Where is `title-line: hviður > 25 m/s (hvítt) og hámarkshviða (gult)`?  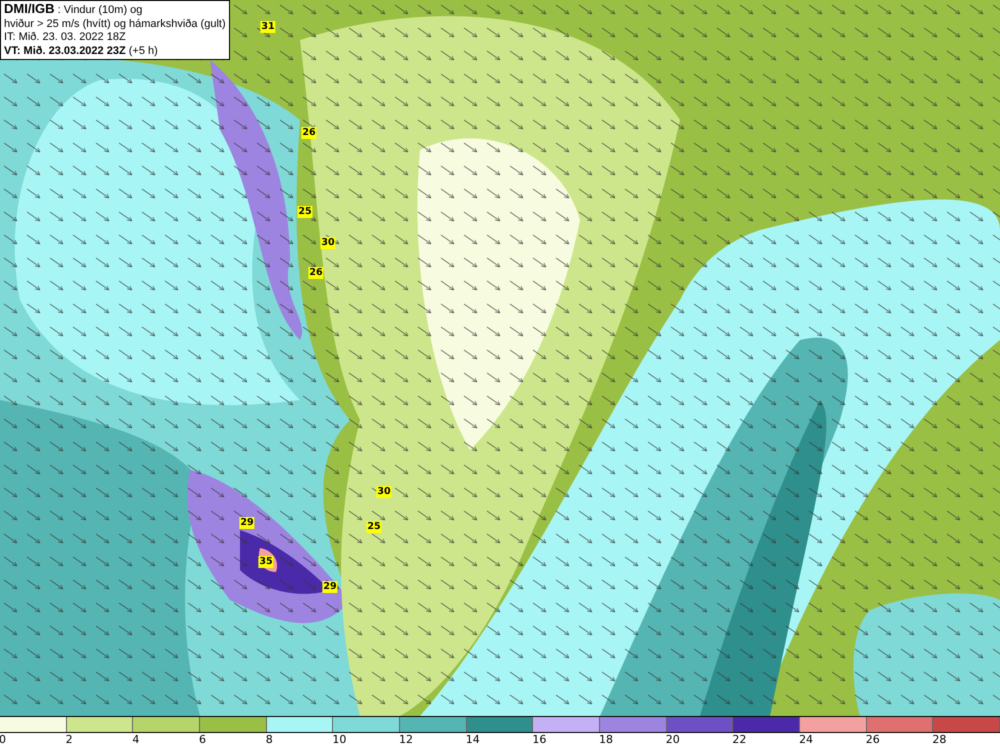 title-line: hviður > 25 m/s (hvítt) og hámarkshviða (gult) is located at coordinates (115, 24).